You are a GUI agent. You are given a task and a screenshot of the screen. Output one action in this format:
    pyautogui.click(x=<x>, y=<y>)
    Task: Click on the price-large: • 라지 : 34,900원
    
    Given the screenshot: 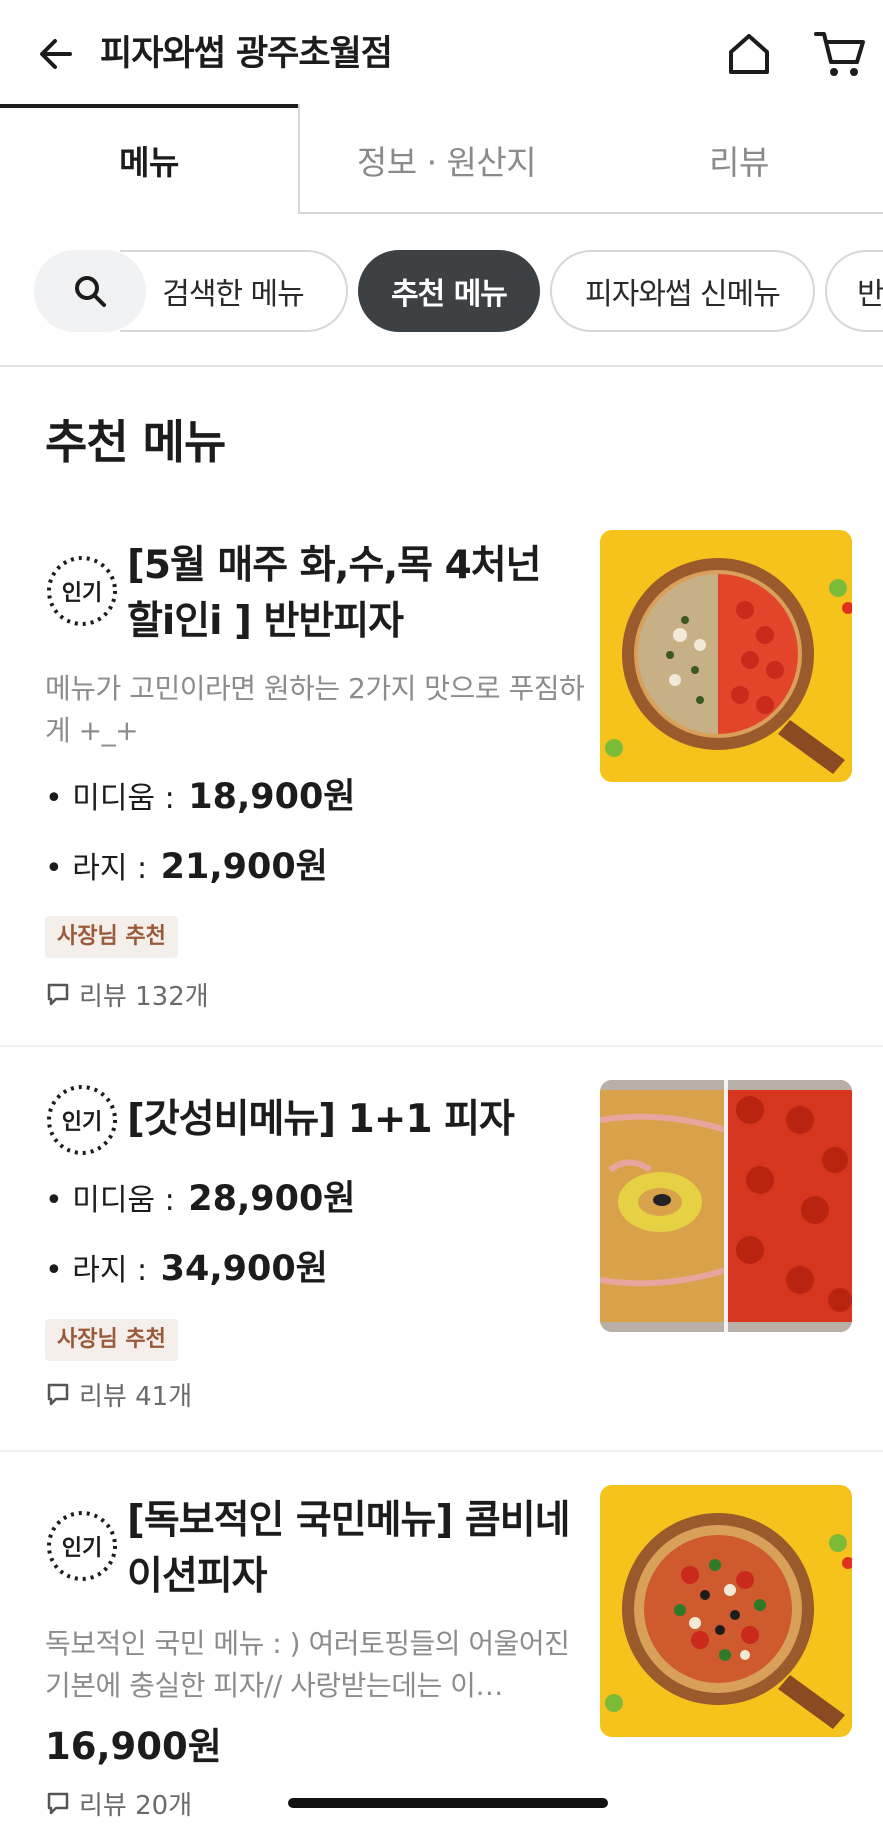 What is the action you would take?
    pyautogui.click(x=186, y=1270)
    